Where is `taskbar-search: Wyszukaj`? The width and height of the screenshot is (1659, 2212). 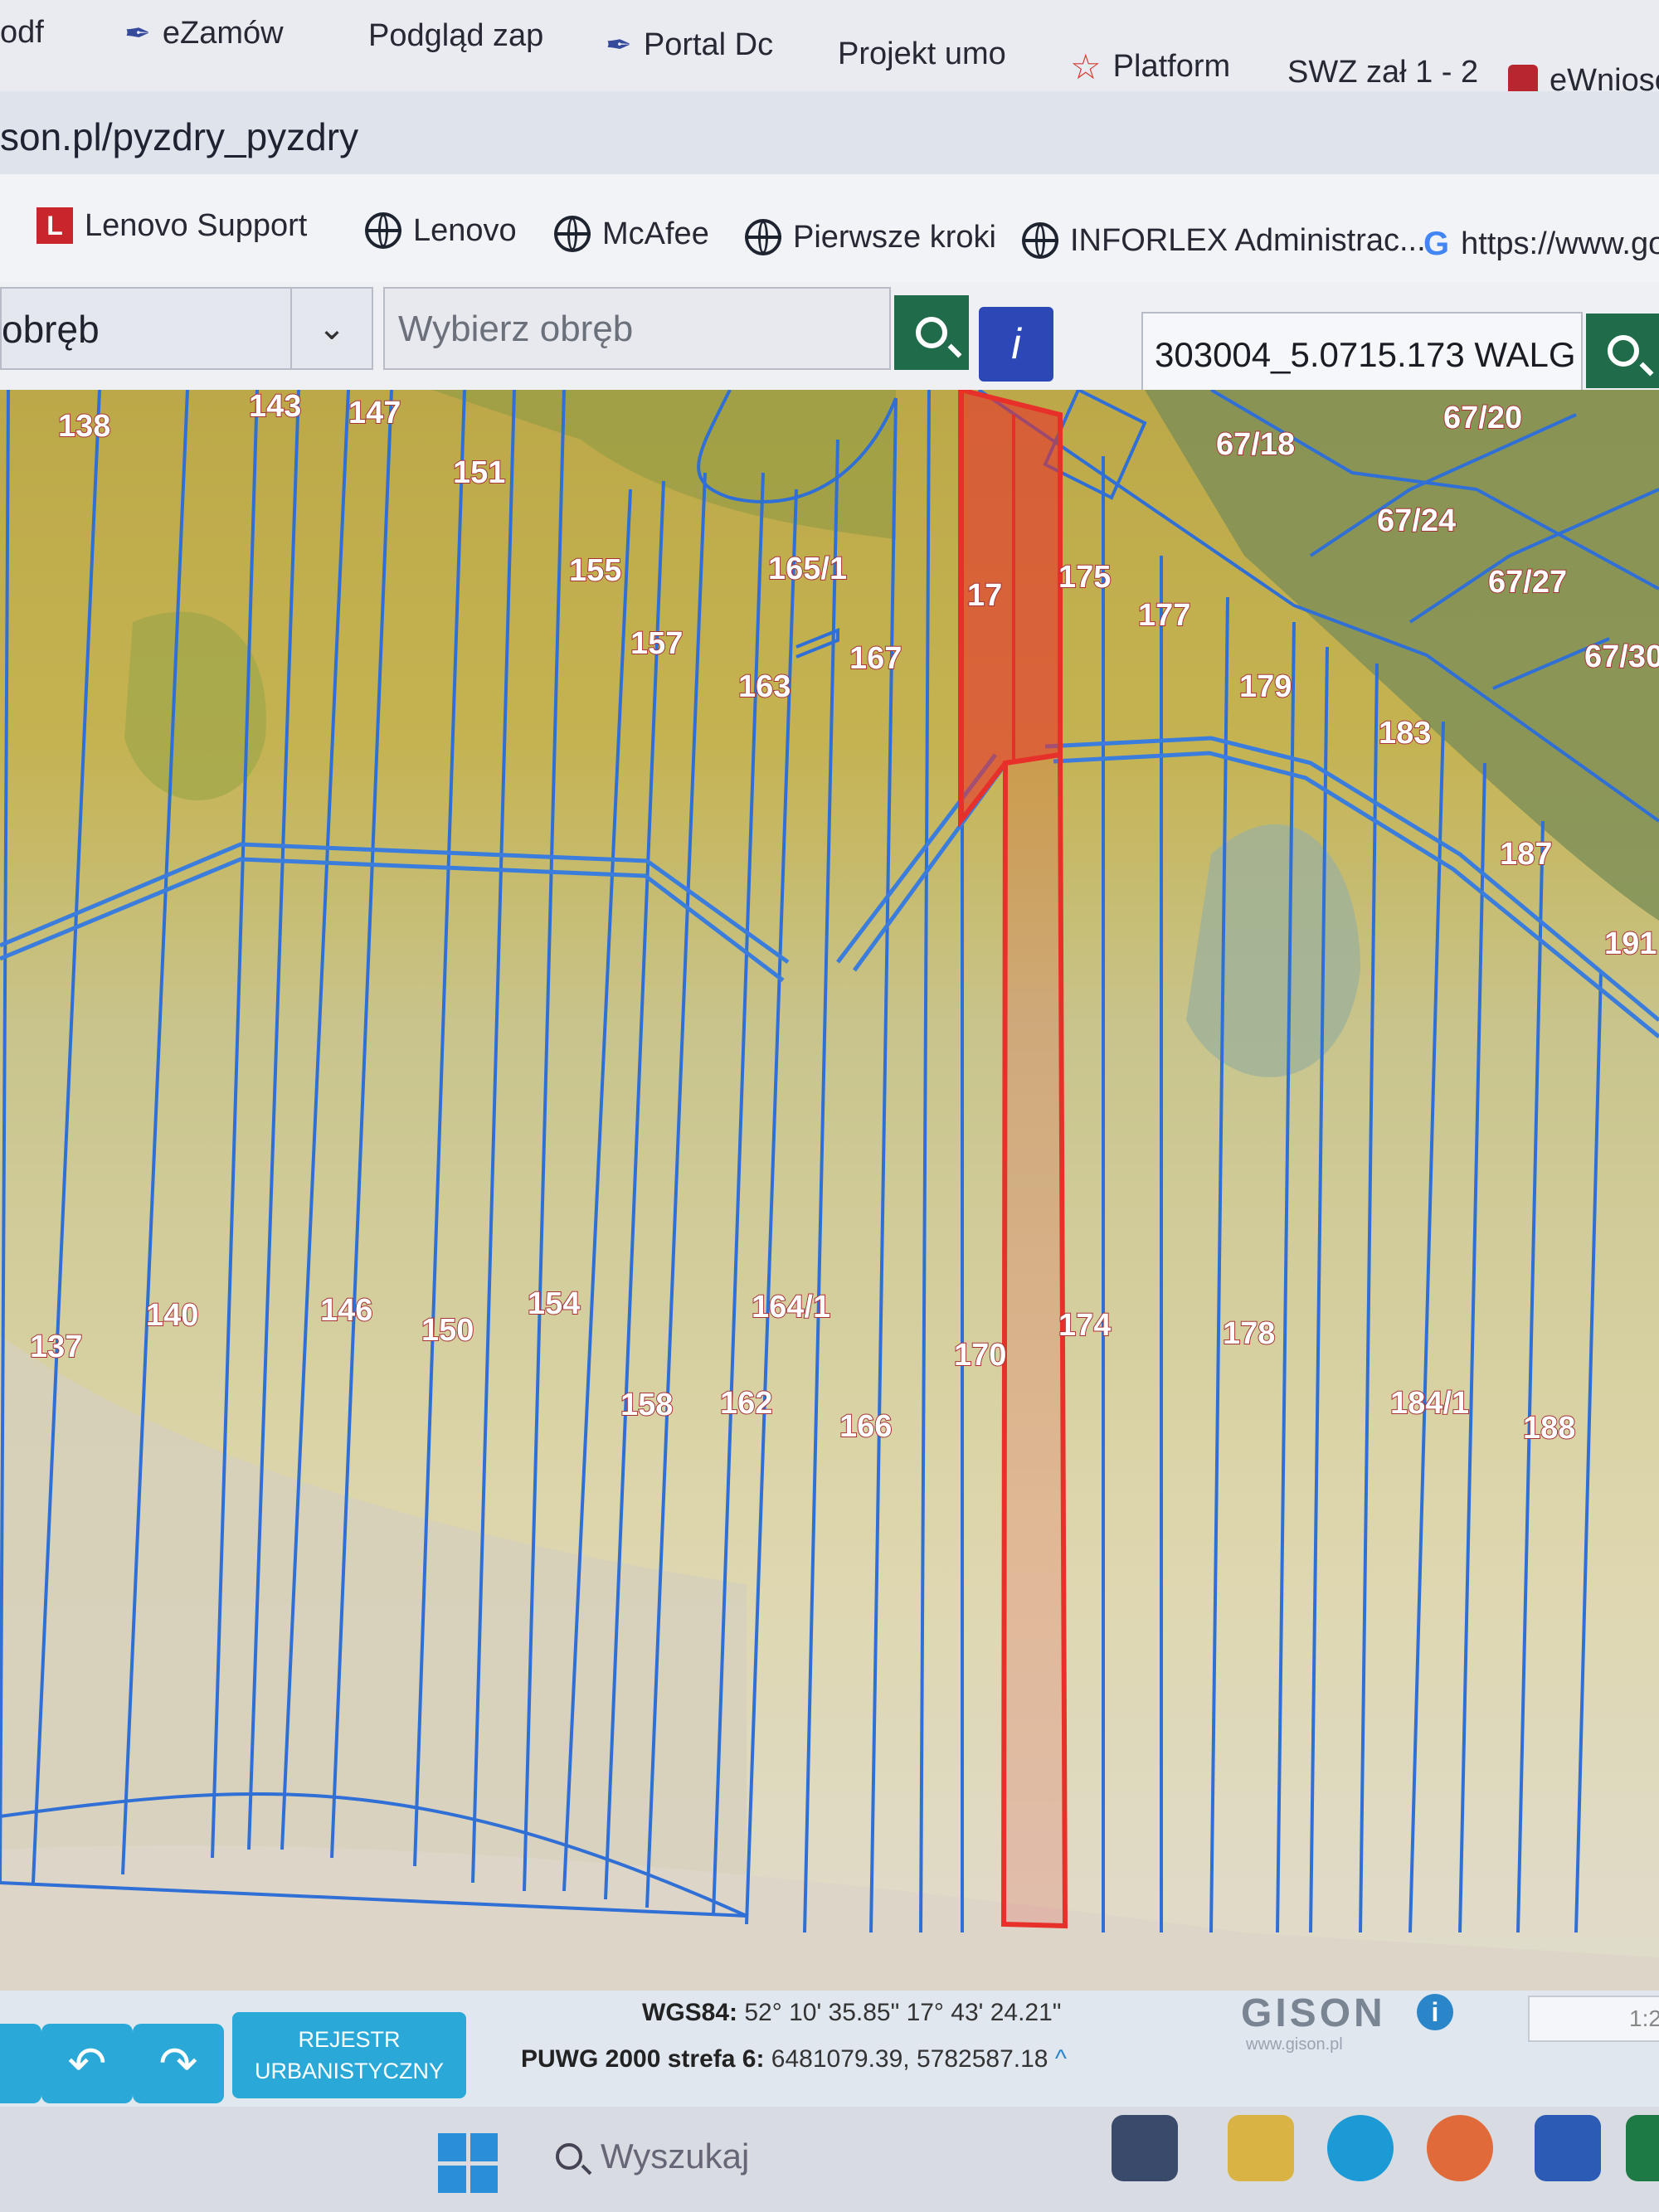
taskbar-search: Wyszukaj is located at coordinates (652, 2156).